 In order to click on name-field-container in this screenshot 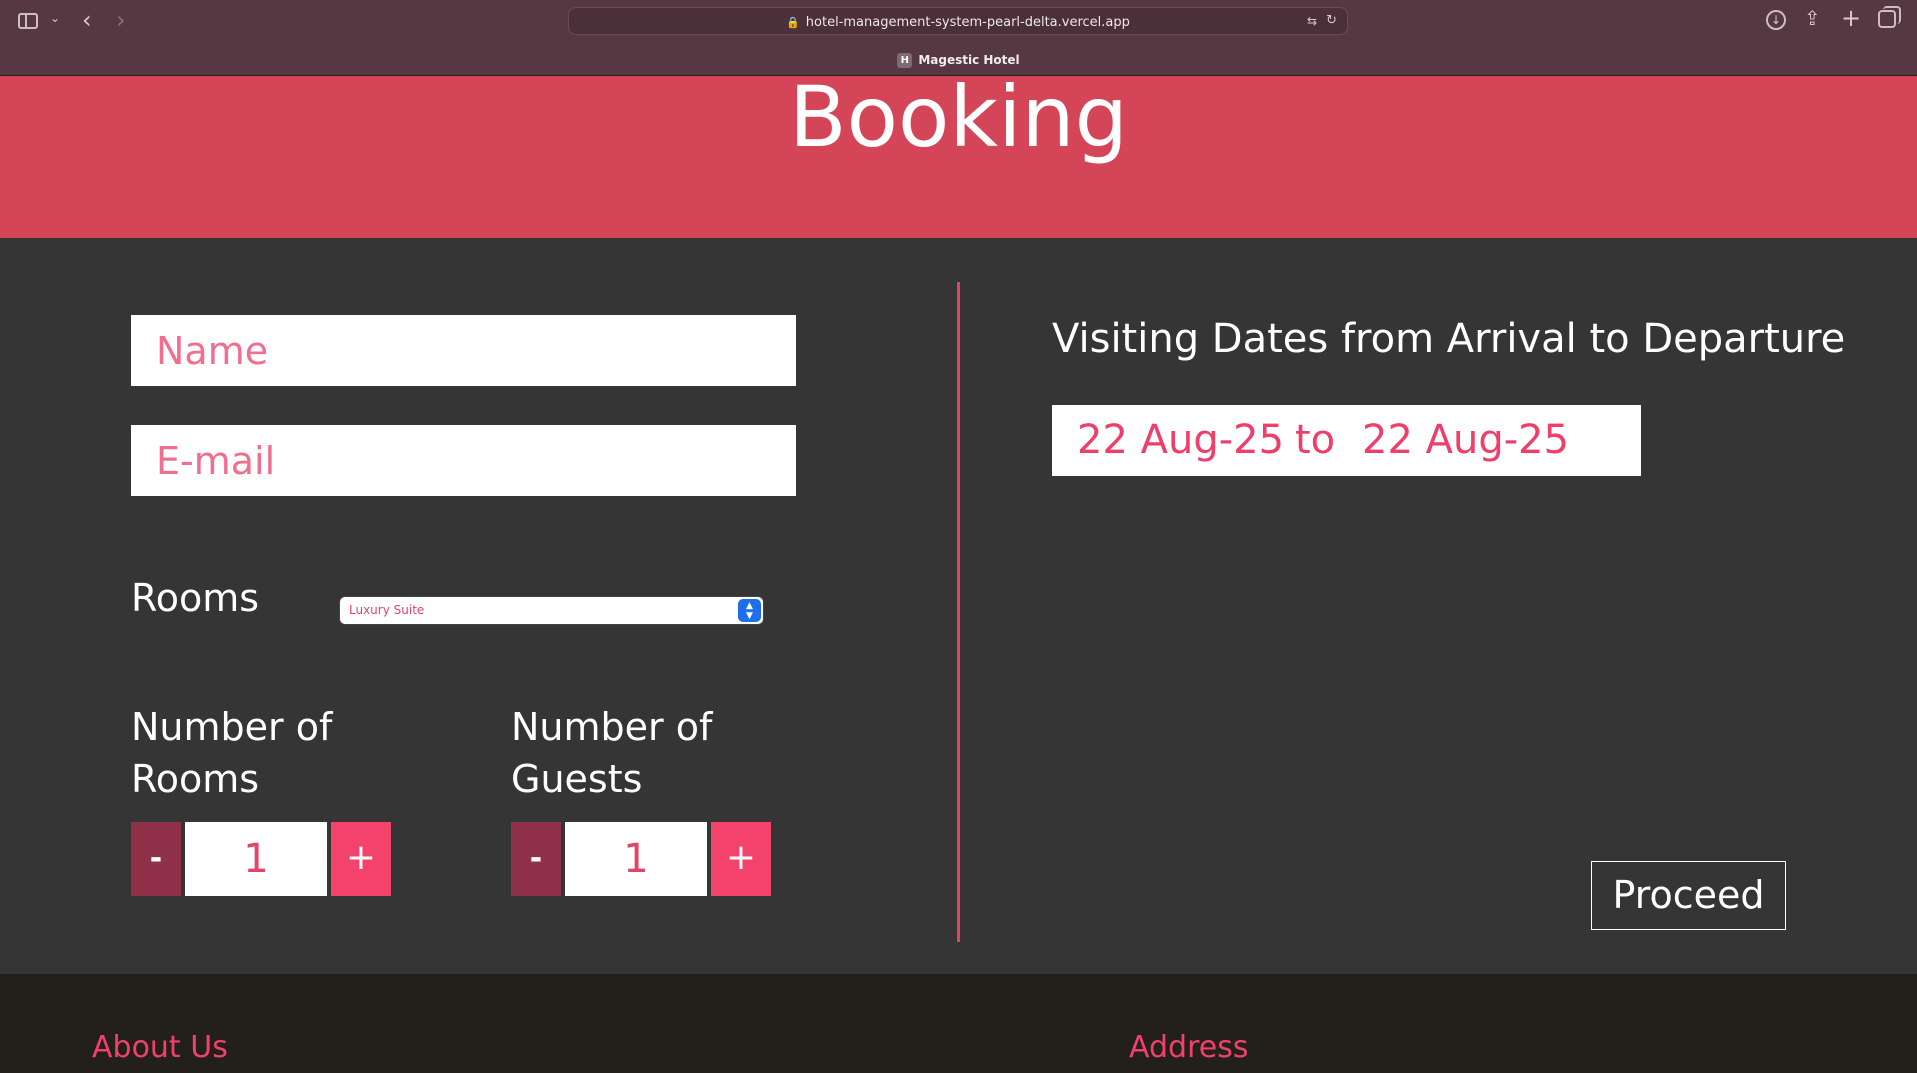, I will do `click(463, 350)`.